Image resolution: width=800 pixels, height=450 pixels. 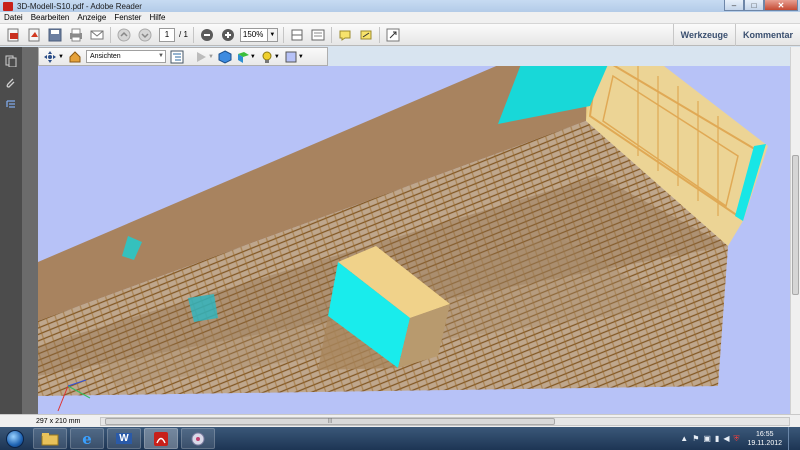 I want to click on flag-icon: ⚑, so click(x=695, y=438).